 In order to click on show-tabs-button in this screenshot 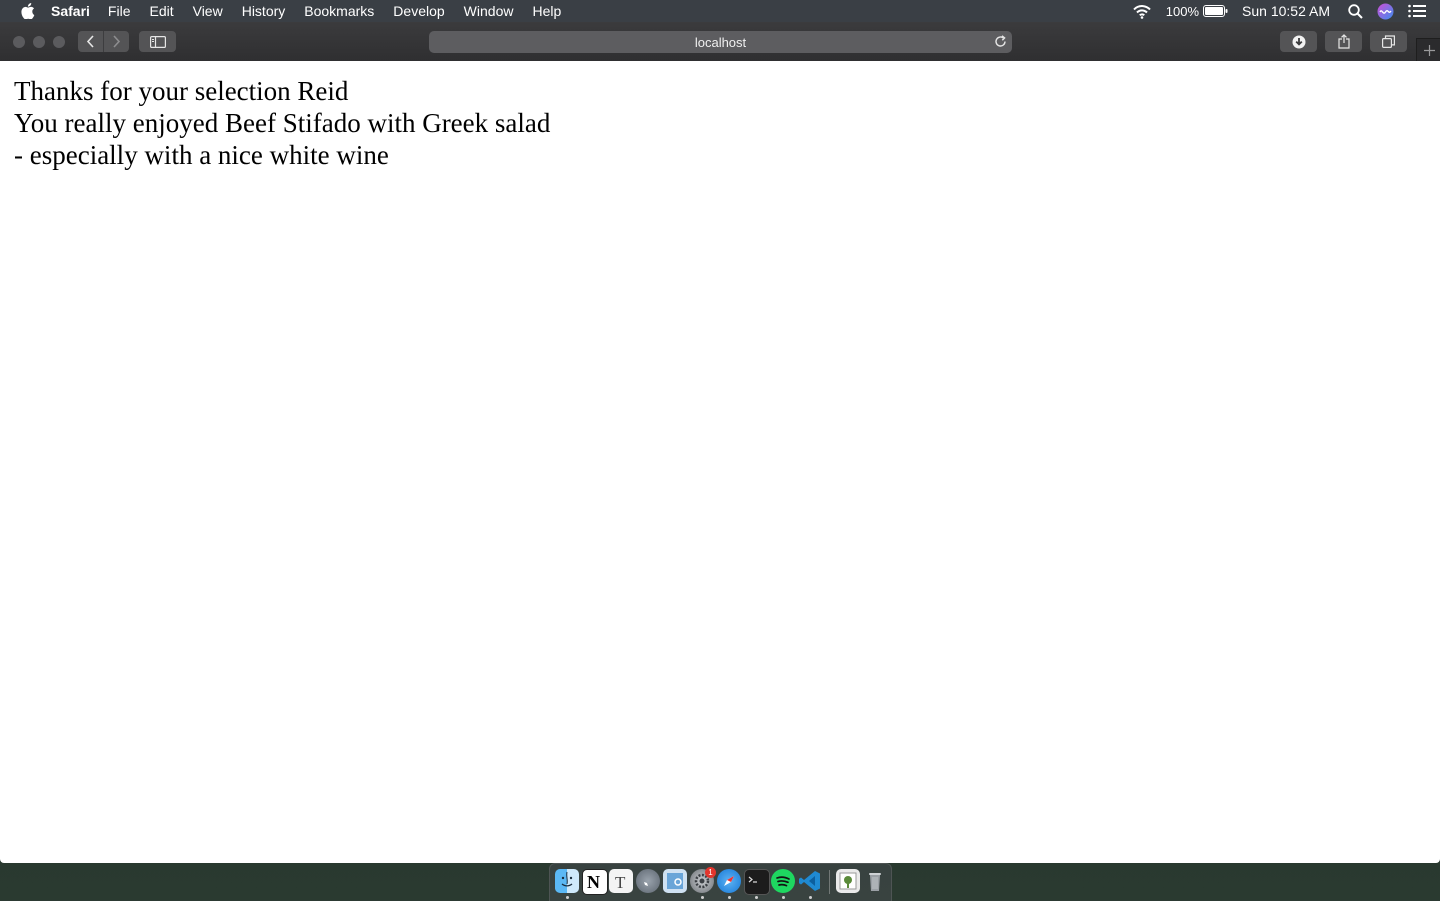, I will do `click(1388, 41)`.